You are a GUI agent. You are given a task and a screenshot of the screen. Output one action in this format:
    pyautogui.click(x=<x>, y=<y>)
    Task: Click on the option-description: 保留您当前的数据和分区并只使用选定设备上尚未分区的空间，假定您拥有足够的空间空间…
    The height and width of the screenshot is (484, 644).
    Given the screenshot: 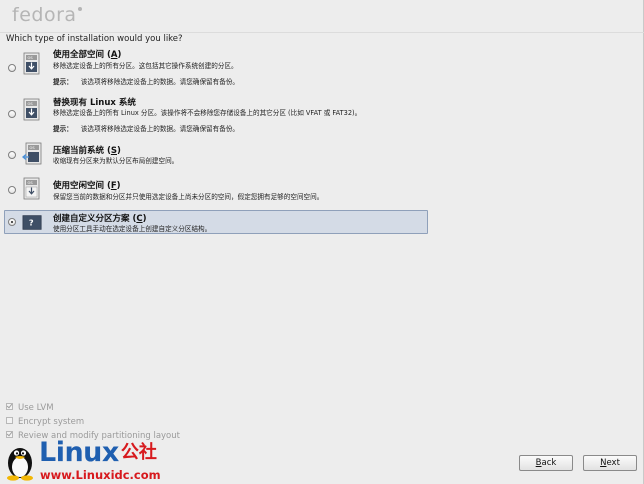 What is the action you would take?
    pyautogui.click(x=188, y=197)
    